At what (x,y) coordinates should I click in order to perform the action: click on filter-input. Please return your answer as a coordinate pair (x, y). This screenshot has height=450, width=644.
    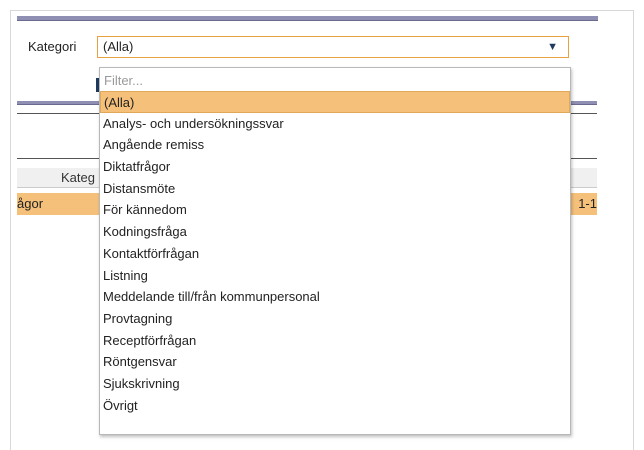
    Looking at the image, I should click on (335, 80).